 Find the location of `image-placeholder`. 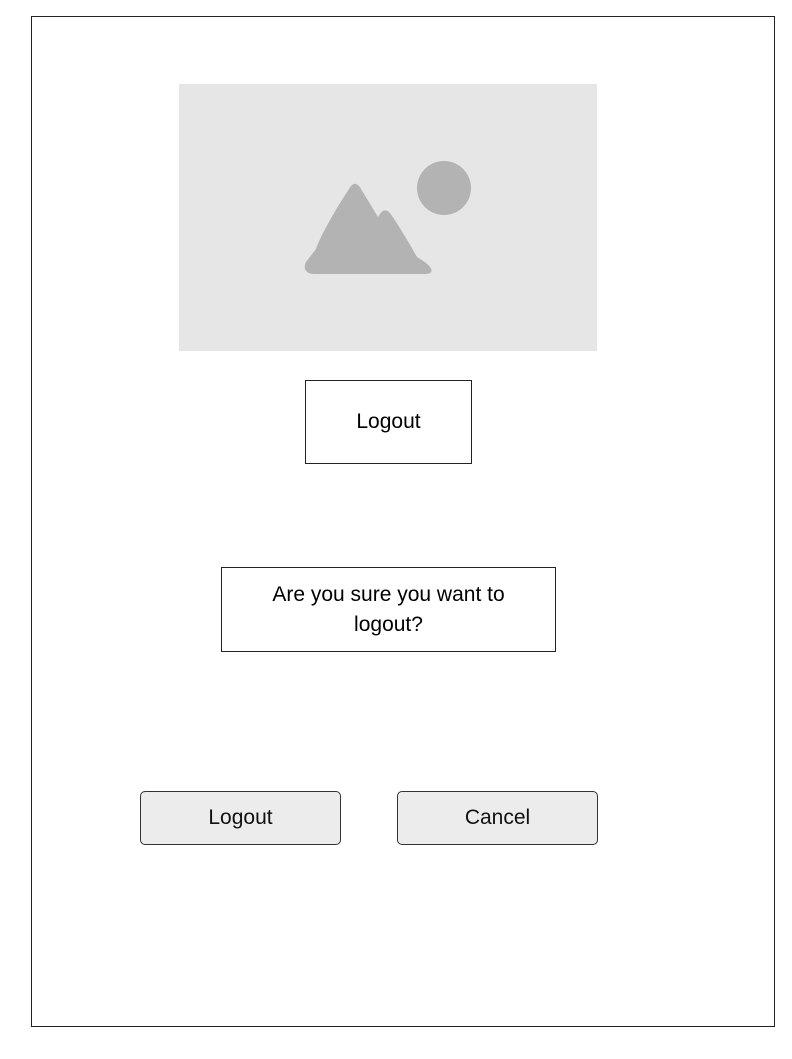

image-placeholder is located at coordinates (388, 217).